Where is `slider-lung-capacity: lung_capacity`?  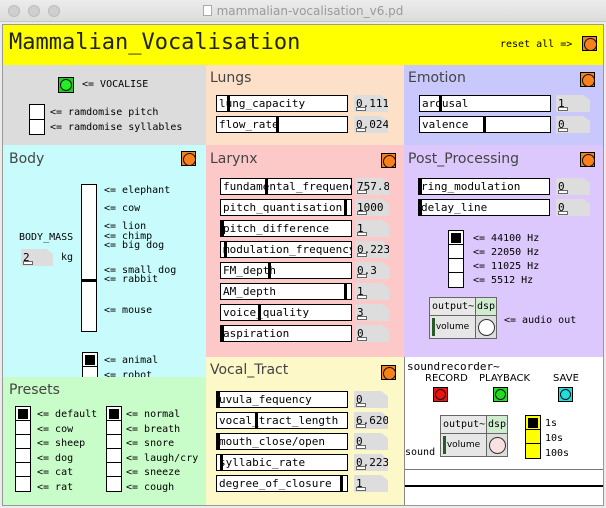 slider-lung-capacity: lung_capacity is located at coordinates (282, 103).